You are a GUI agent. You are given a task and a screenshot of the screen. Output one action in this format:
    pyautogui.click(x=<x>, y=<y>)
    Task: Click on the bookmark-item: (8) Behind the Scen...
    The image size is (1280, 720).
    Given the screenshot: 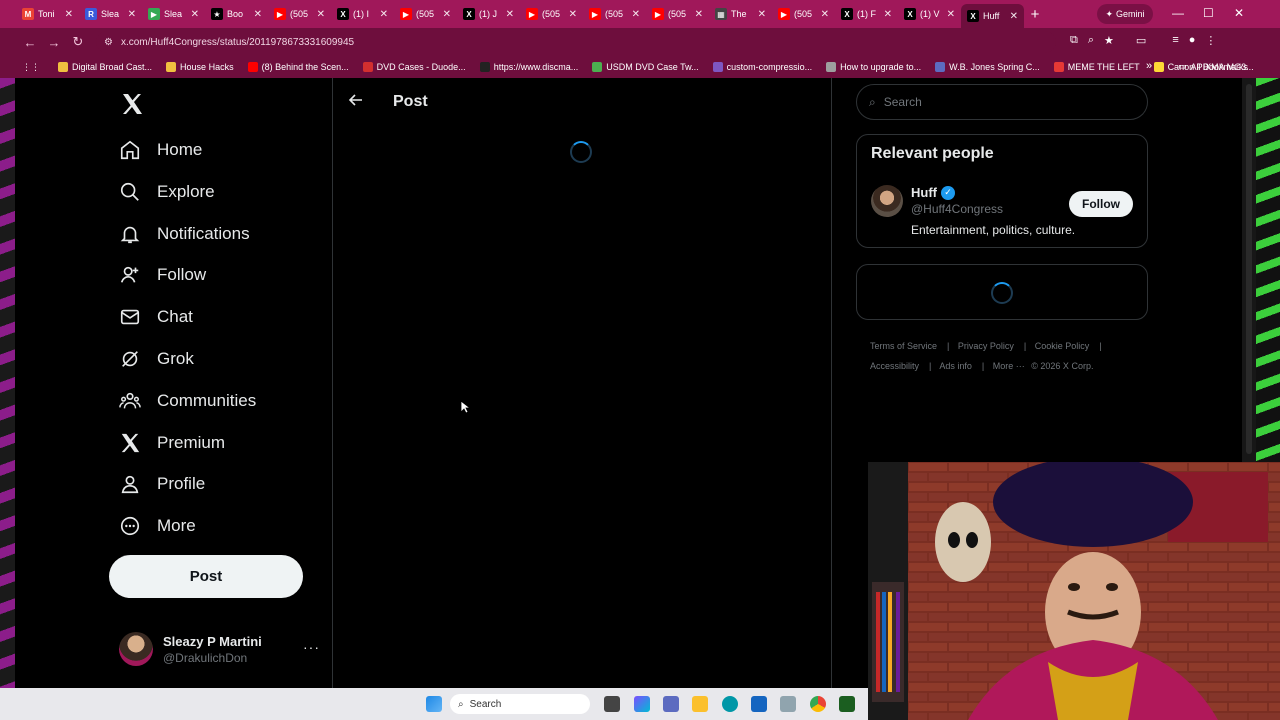 What is the action you would take?
    pyautogui.click(x=298, y=67)
    